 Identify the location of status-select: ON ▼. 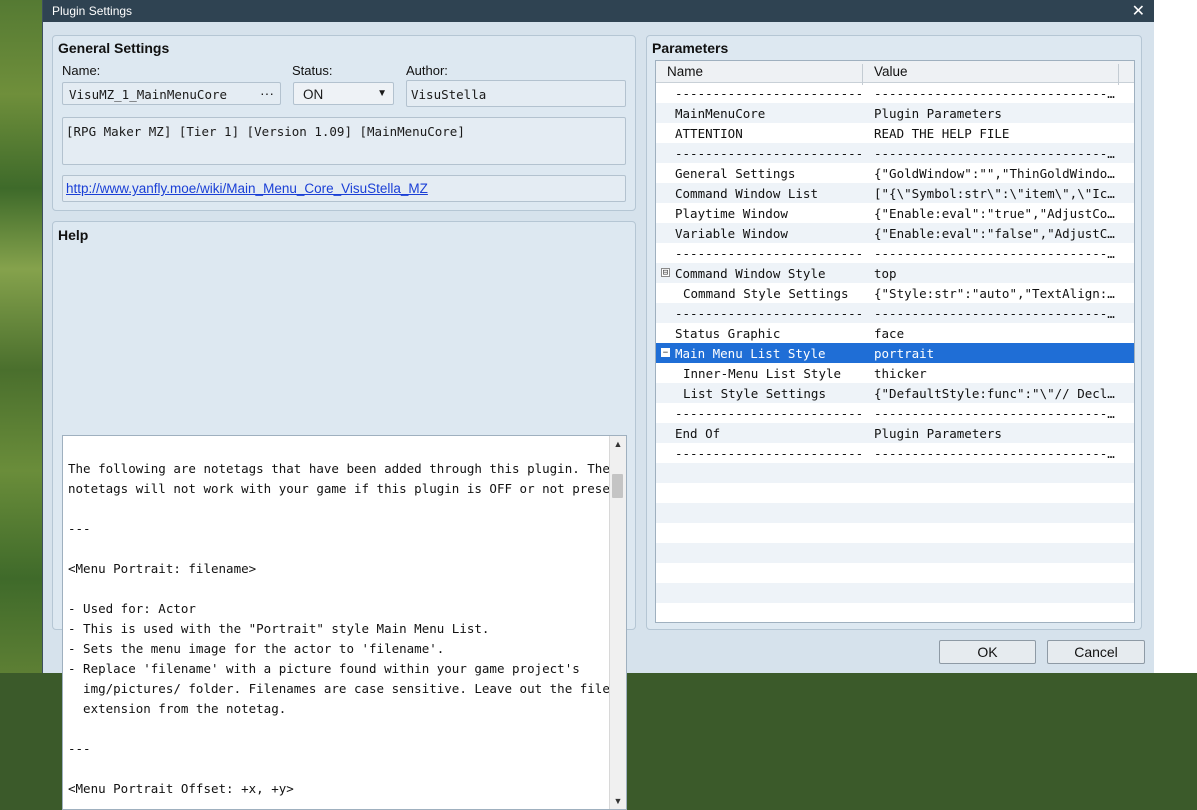
(343, 93).